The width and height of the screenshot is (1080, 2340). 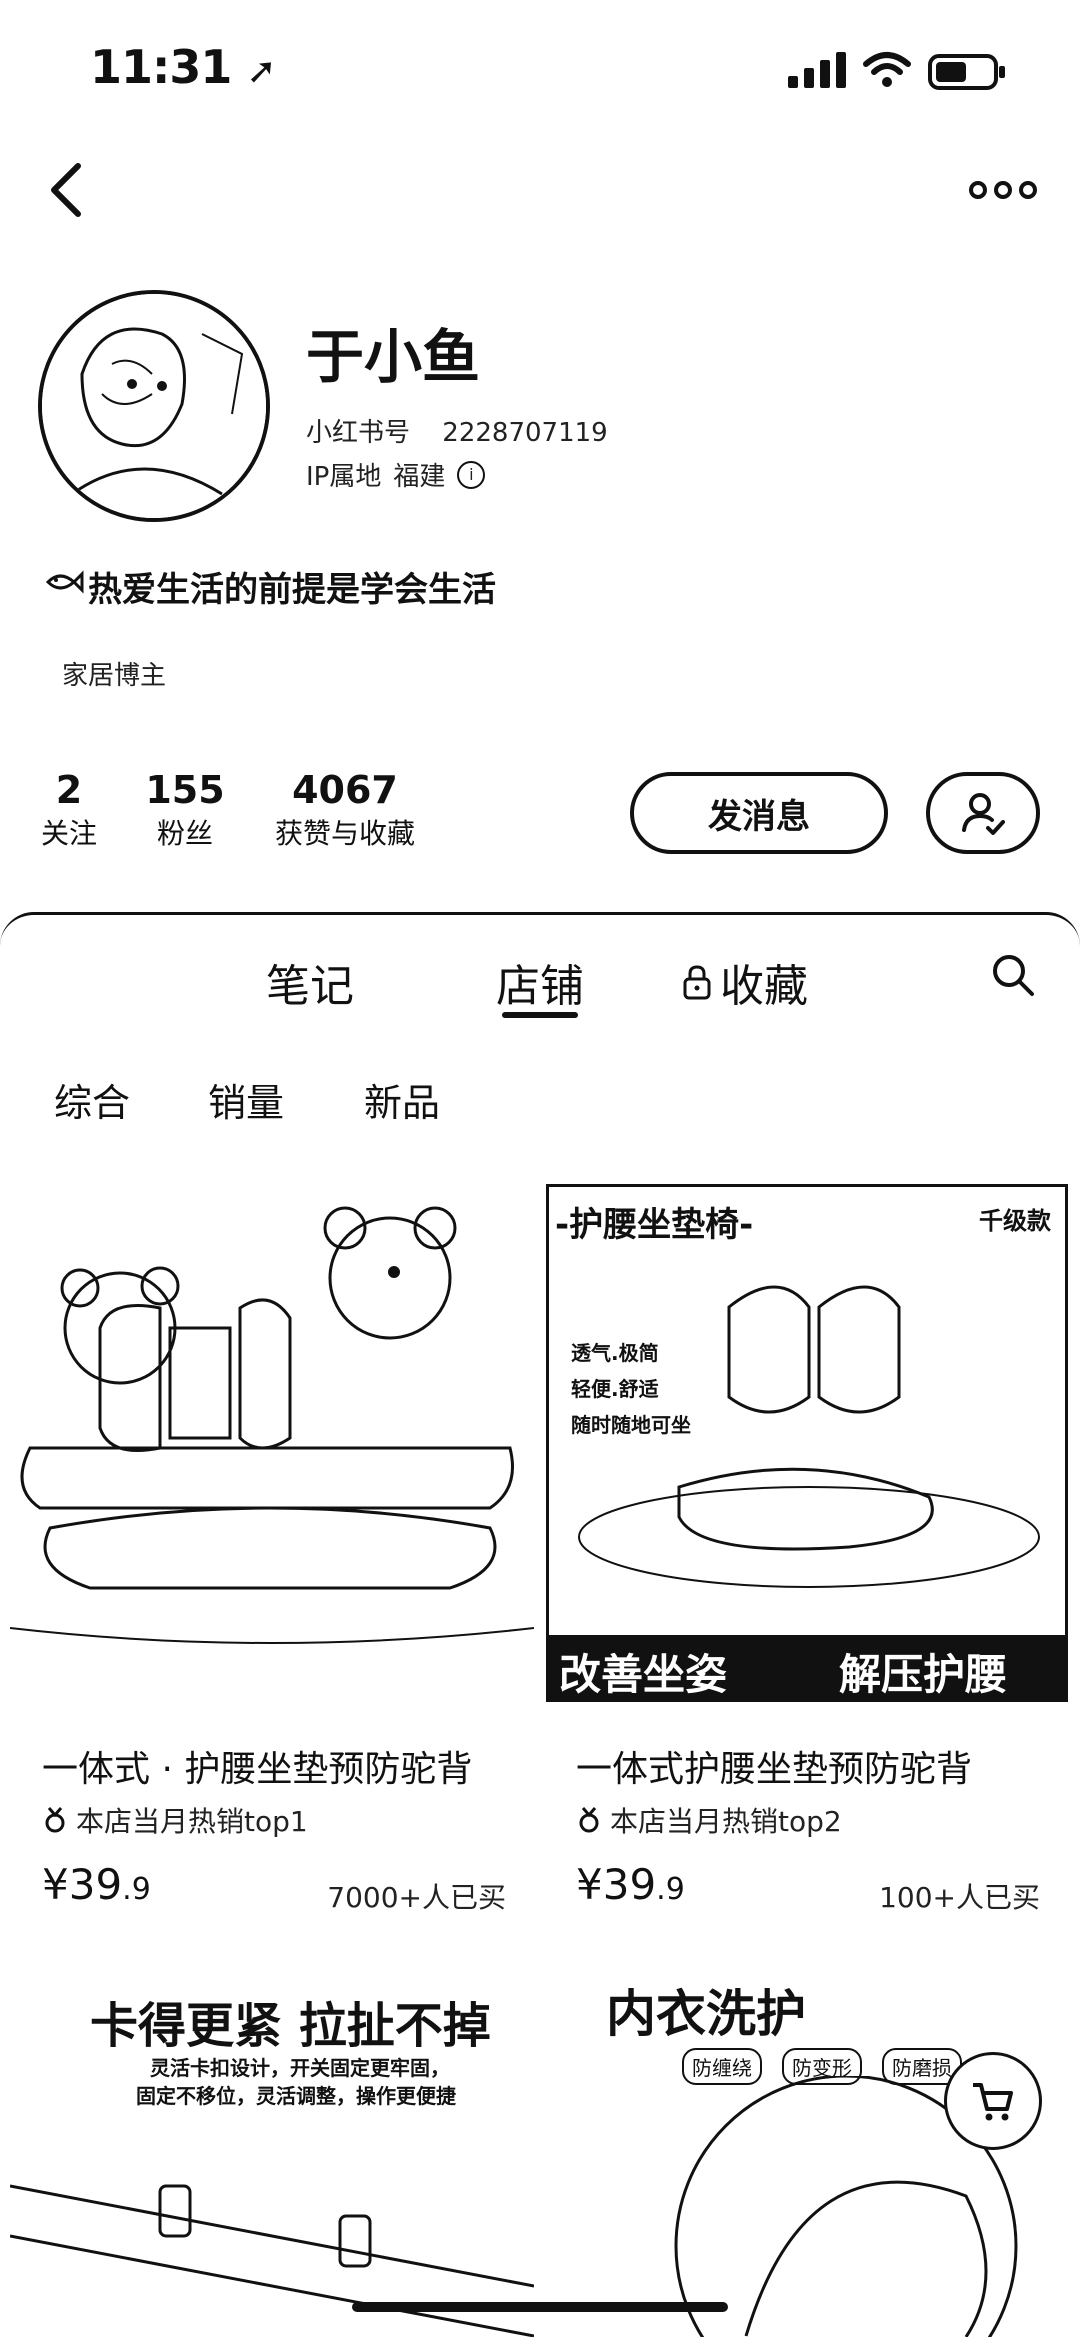 What do you see at coordinates (296, 2096) in the screenshot?
I see `image-sub-text: 固定不移位，灵活调整，操作更便捷` at bounding box center [296, 2096].